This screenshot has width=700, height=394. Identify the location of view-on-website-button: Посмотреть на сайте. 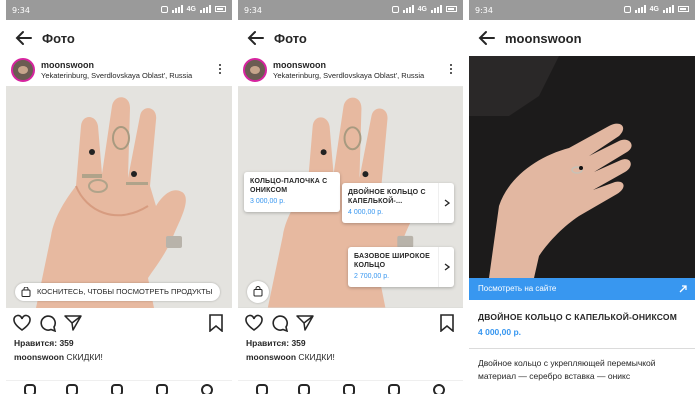
(582, 289).